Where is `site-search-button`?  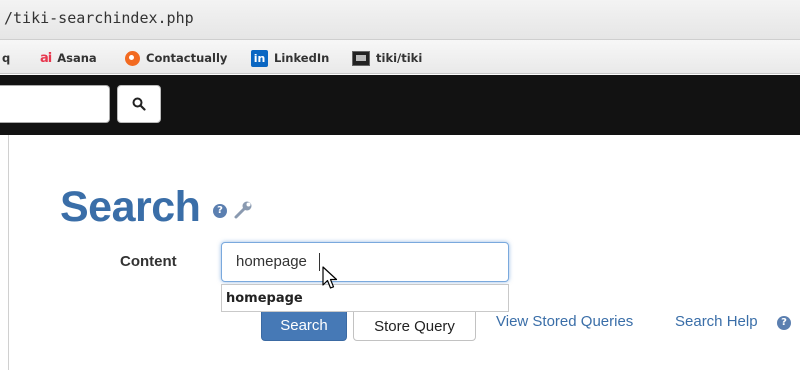
site-search-button is located at coordinates (139, 104).